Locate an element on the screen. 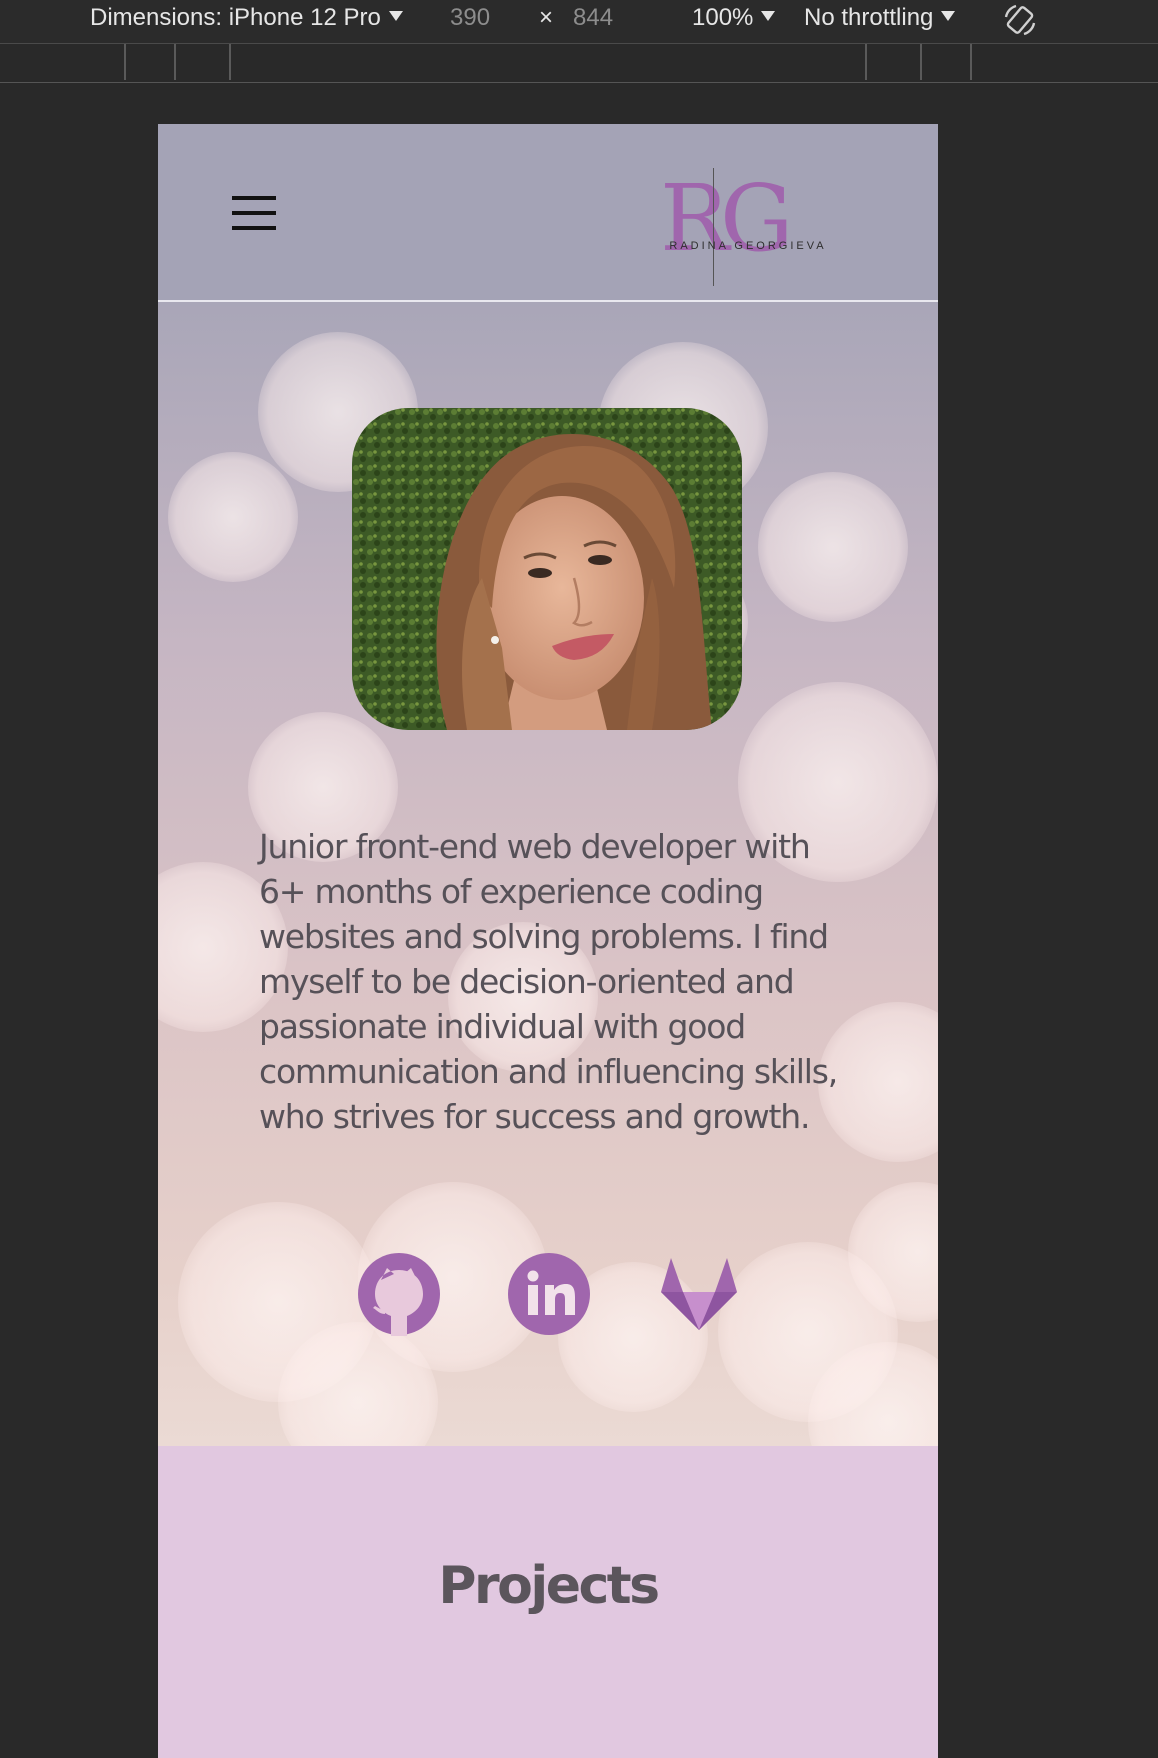  github-link is located at coordinates (399, 1294).